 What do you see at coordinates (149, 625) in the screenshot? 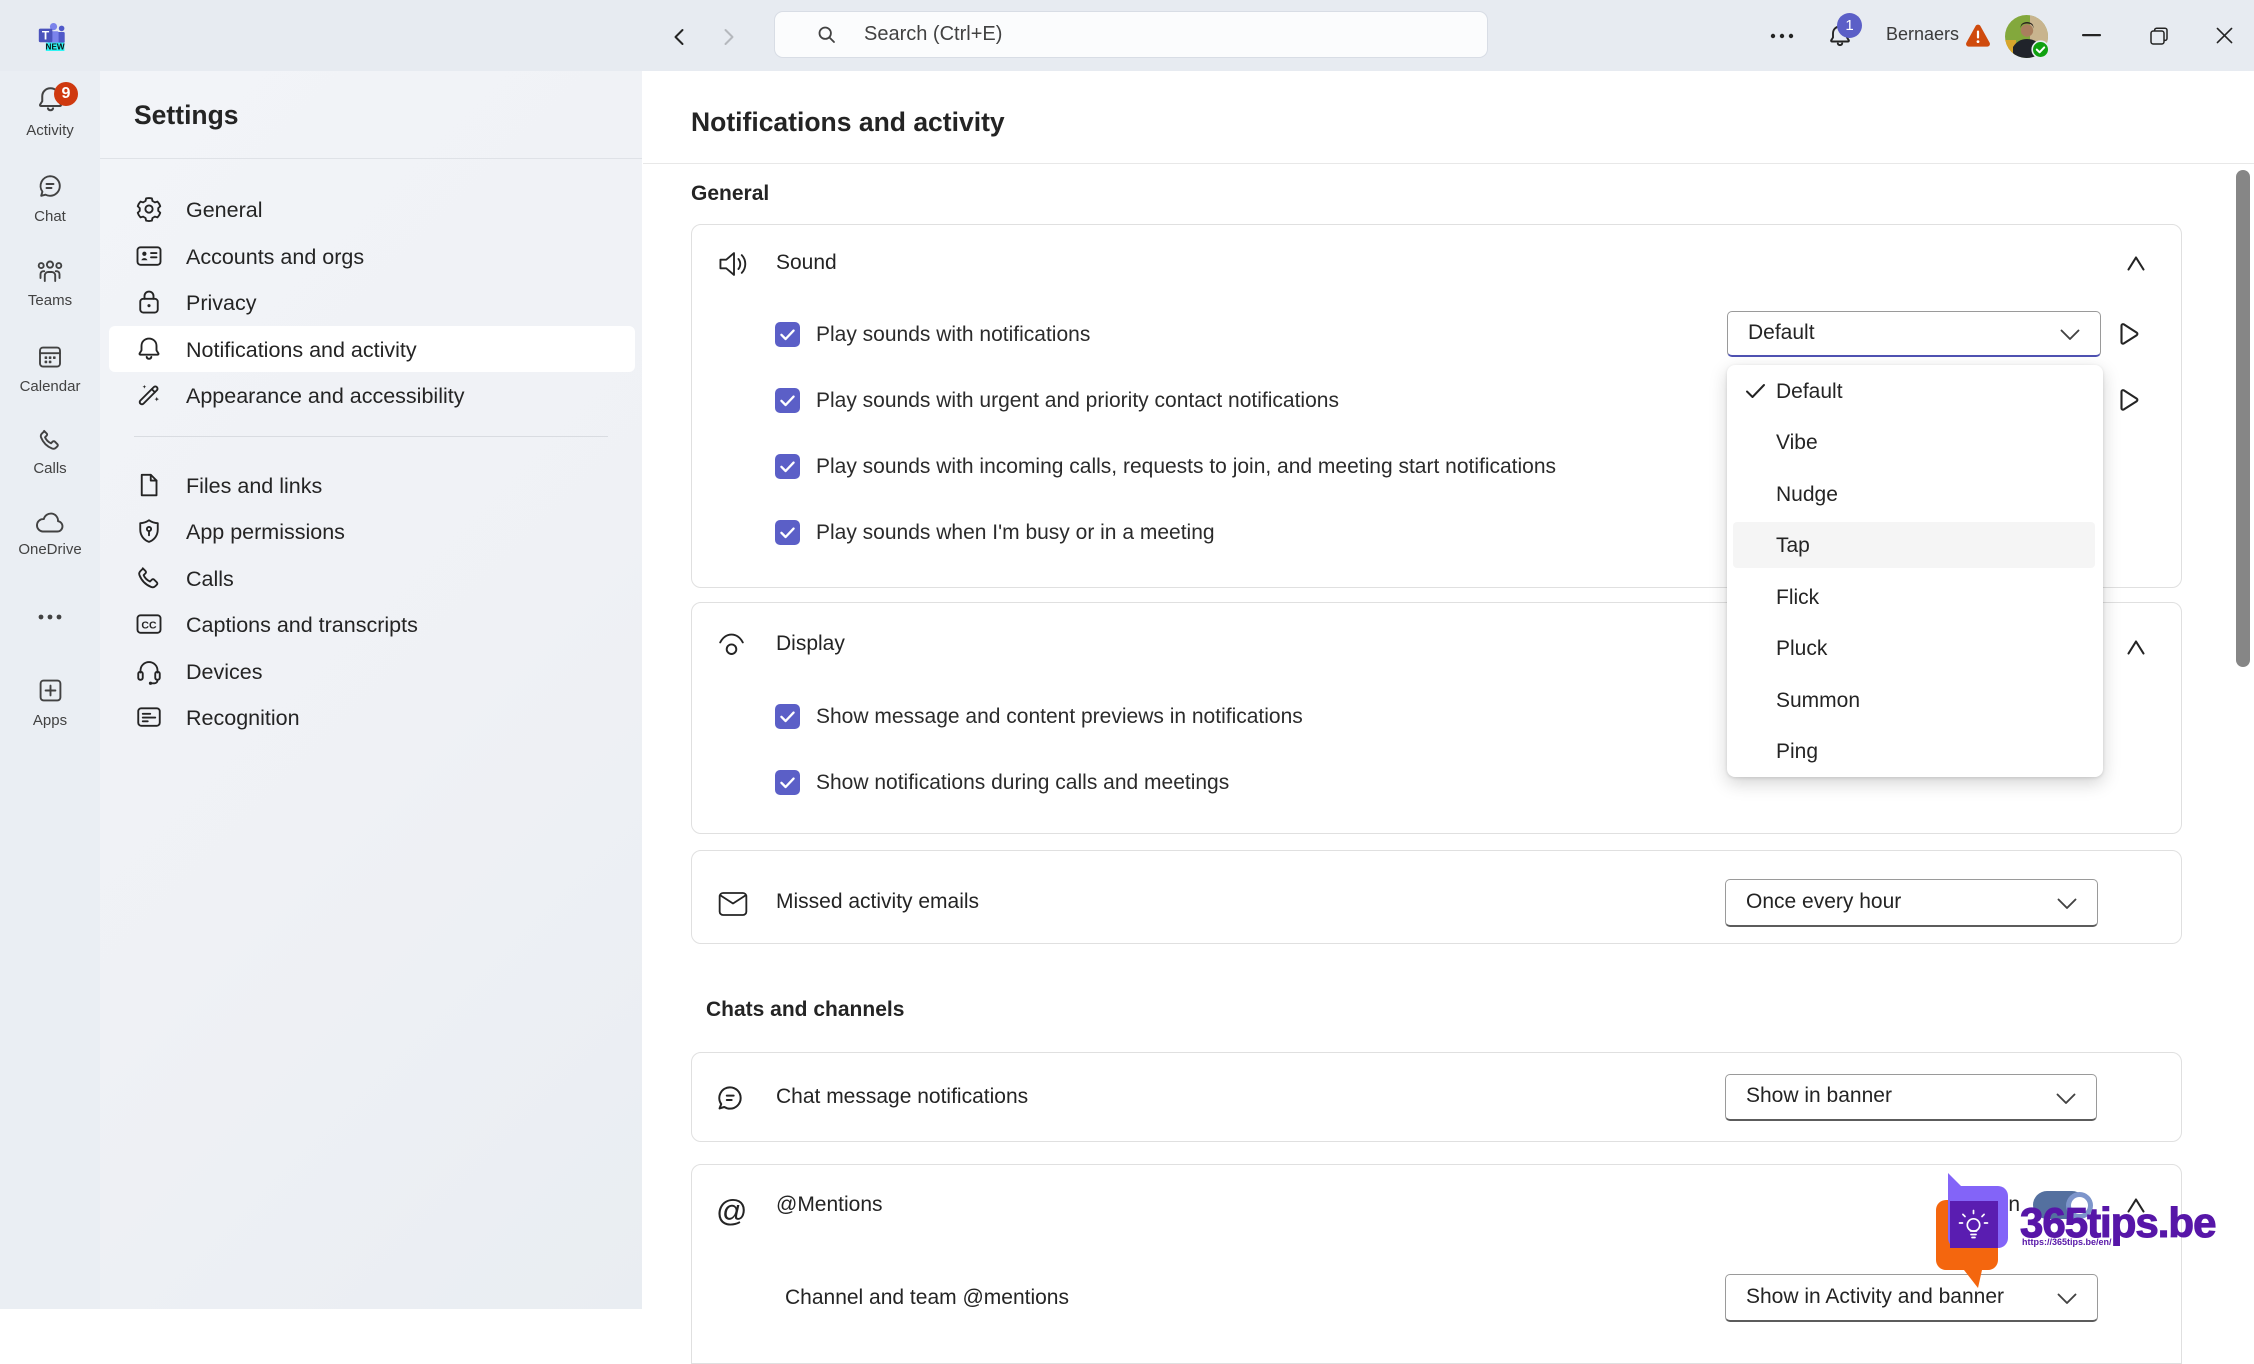
I see `svg-text: CC` at bounding box center [149, 625].